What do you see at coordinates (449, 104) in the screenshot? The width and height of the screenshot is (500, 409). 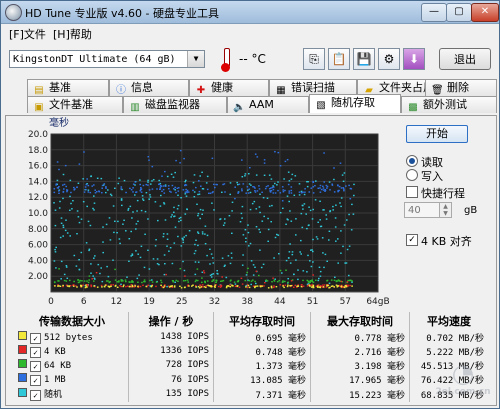 I see `tab-extra-tests: ▩ 额外测试` at bounding box center [449, 104].